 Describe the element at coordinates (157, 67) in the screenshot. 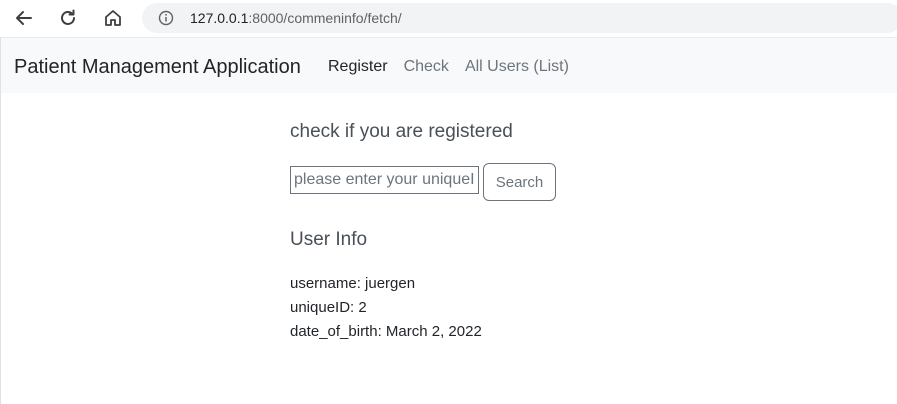

I see `brand: Patient Management Application` at that location.